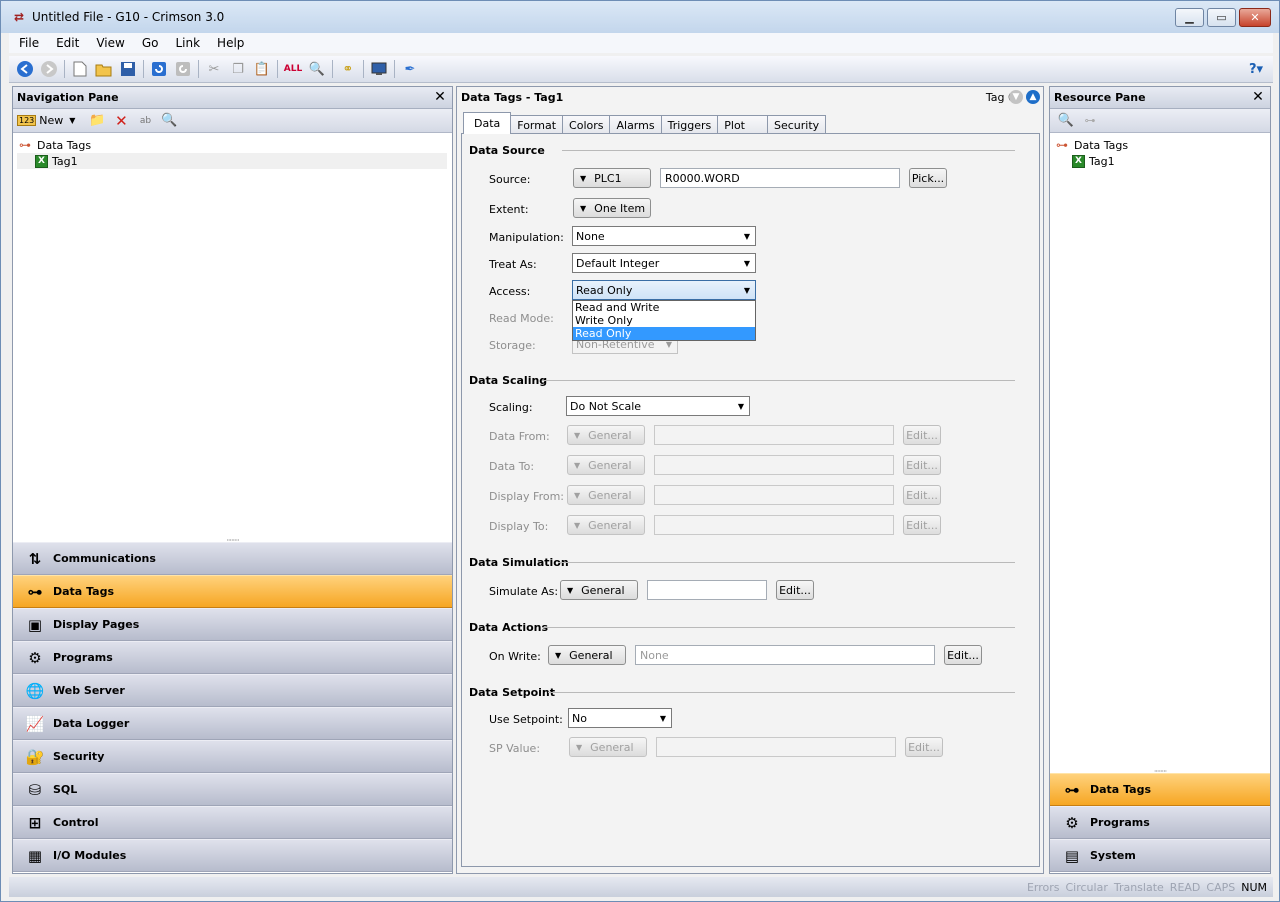  I want to click on find-icon: 🔍, so click(317, 69).